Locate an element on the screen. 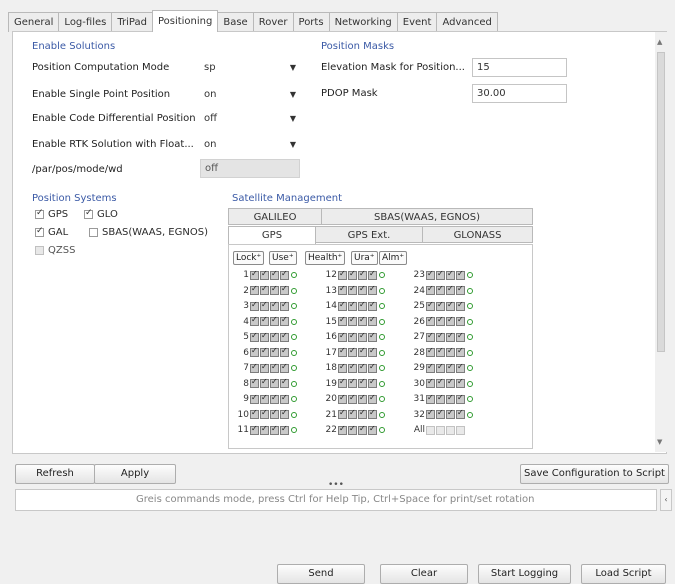 Image resolution: width=675 pixels, height=584 pixels. tab-general: General is located at coordinates (34, 22).